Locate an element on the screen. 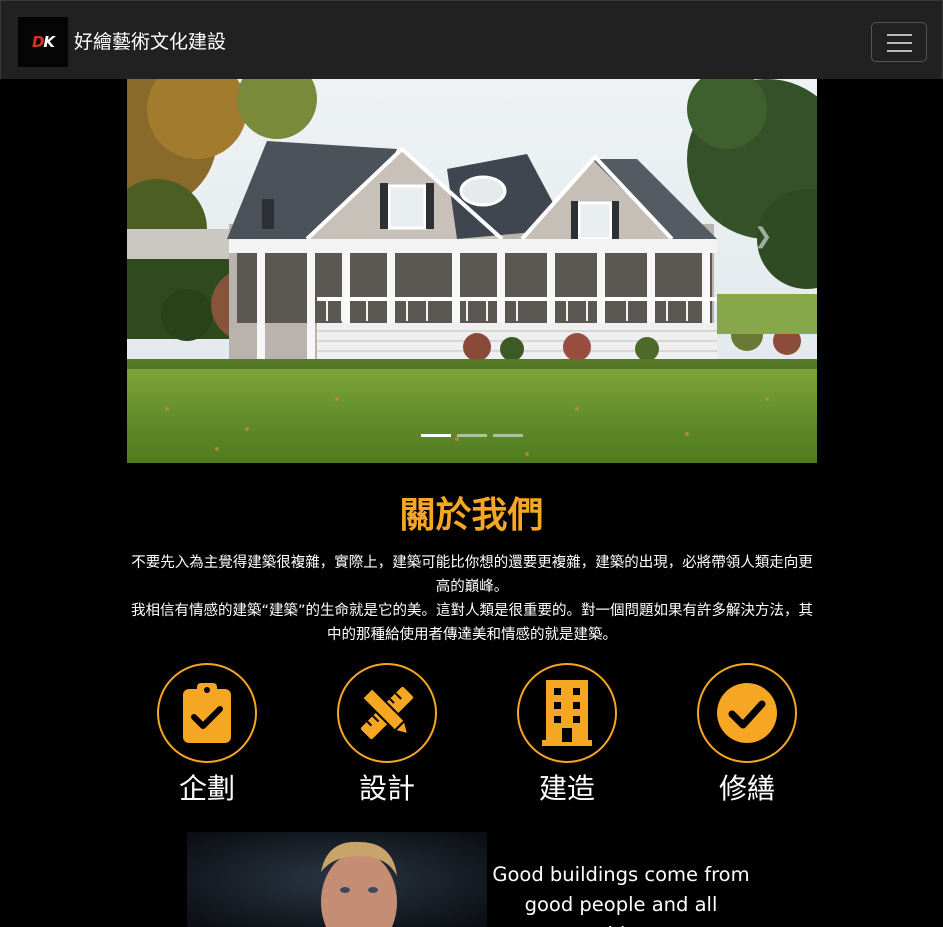  navbar: DK 好繪藝術文化建設 is located at coordinates (471, 39).